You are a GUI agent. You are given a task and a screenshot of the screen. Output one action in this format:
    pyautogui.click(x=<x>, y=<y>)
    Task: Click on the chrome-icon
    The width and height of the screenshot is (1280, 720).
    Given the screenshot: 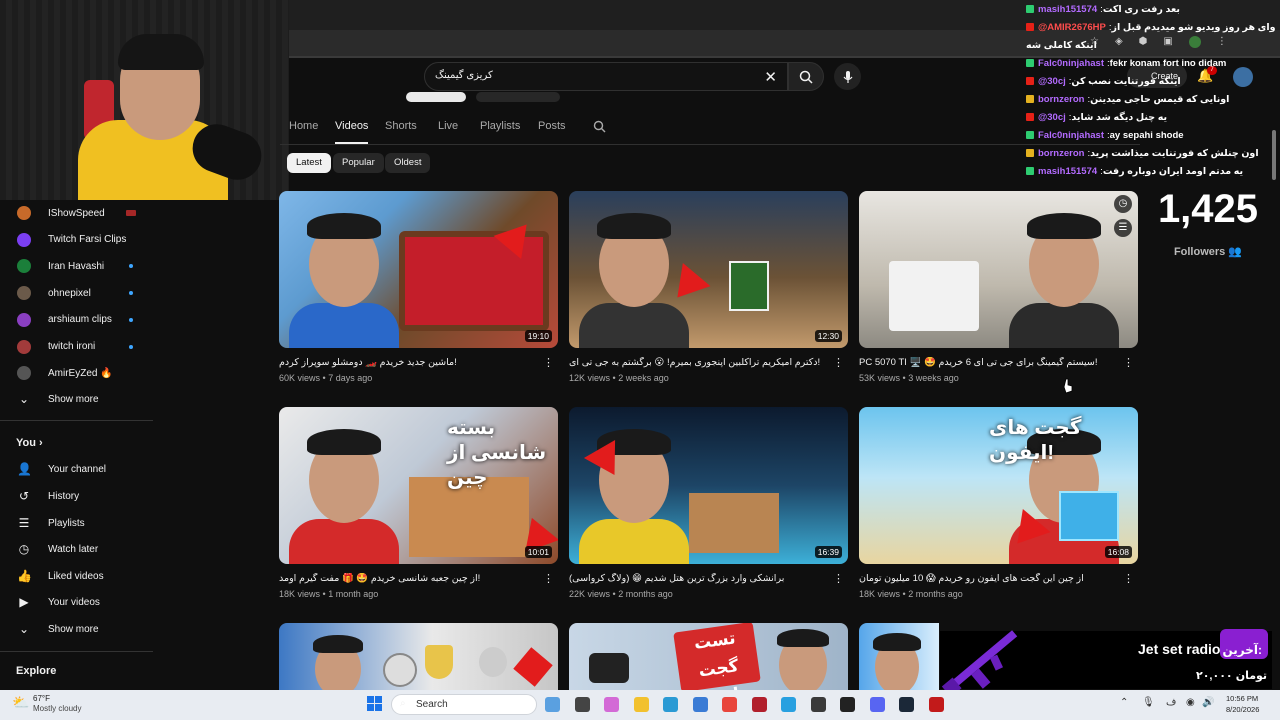 What is the action you would take?
    pyautogui.click(x=729, y=704)
    